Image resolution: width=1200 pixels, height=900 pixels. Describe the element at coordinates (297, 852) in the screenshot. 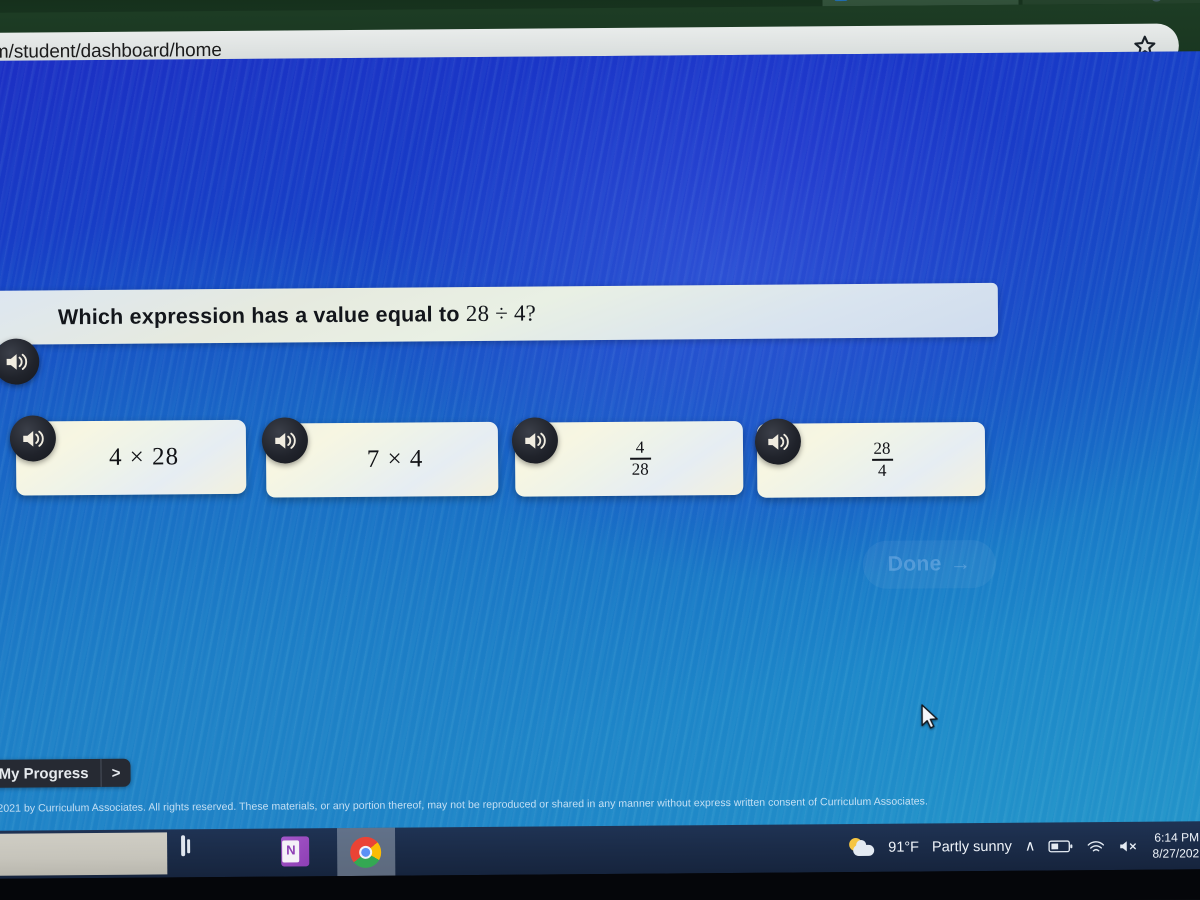

I see `onenote-icon: N` at that location.